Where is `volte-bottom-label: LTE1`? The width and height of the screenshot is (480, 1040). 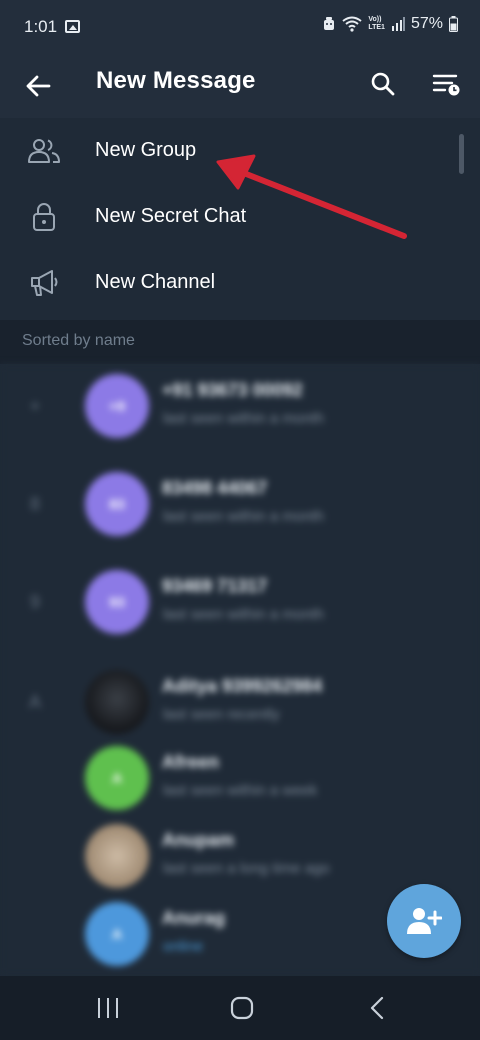 volte-bottom-label: LTE1 is located at coordinates (376, 27).